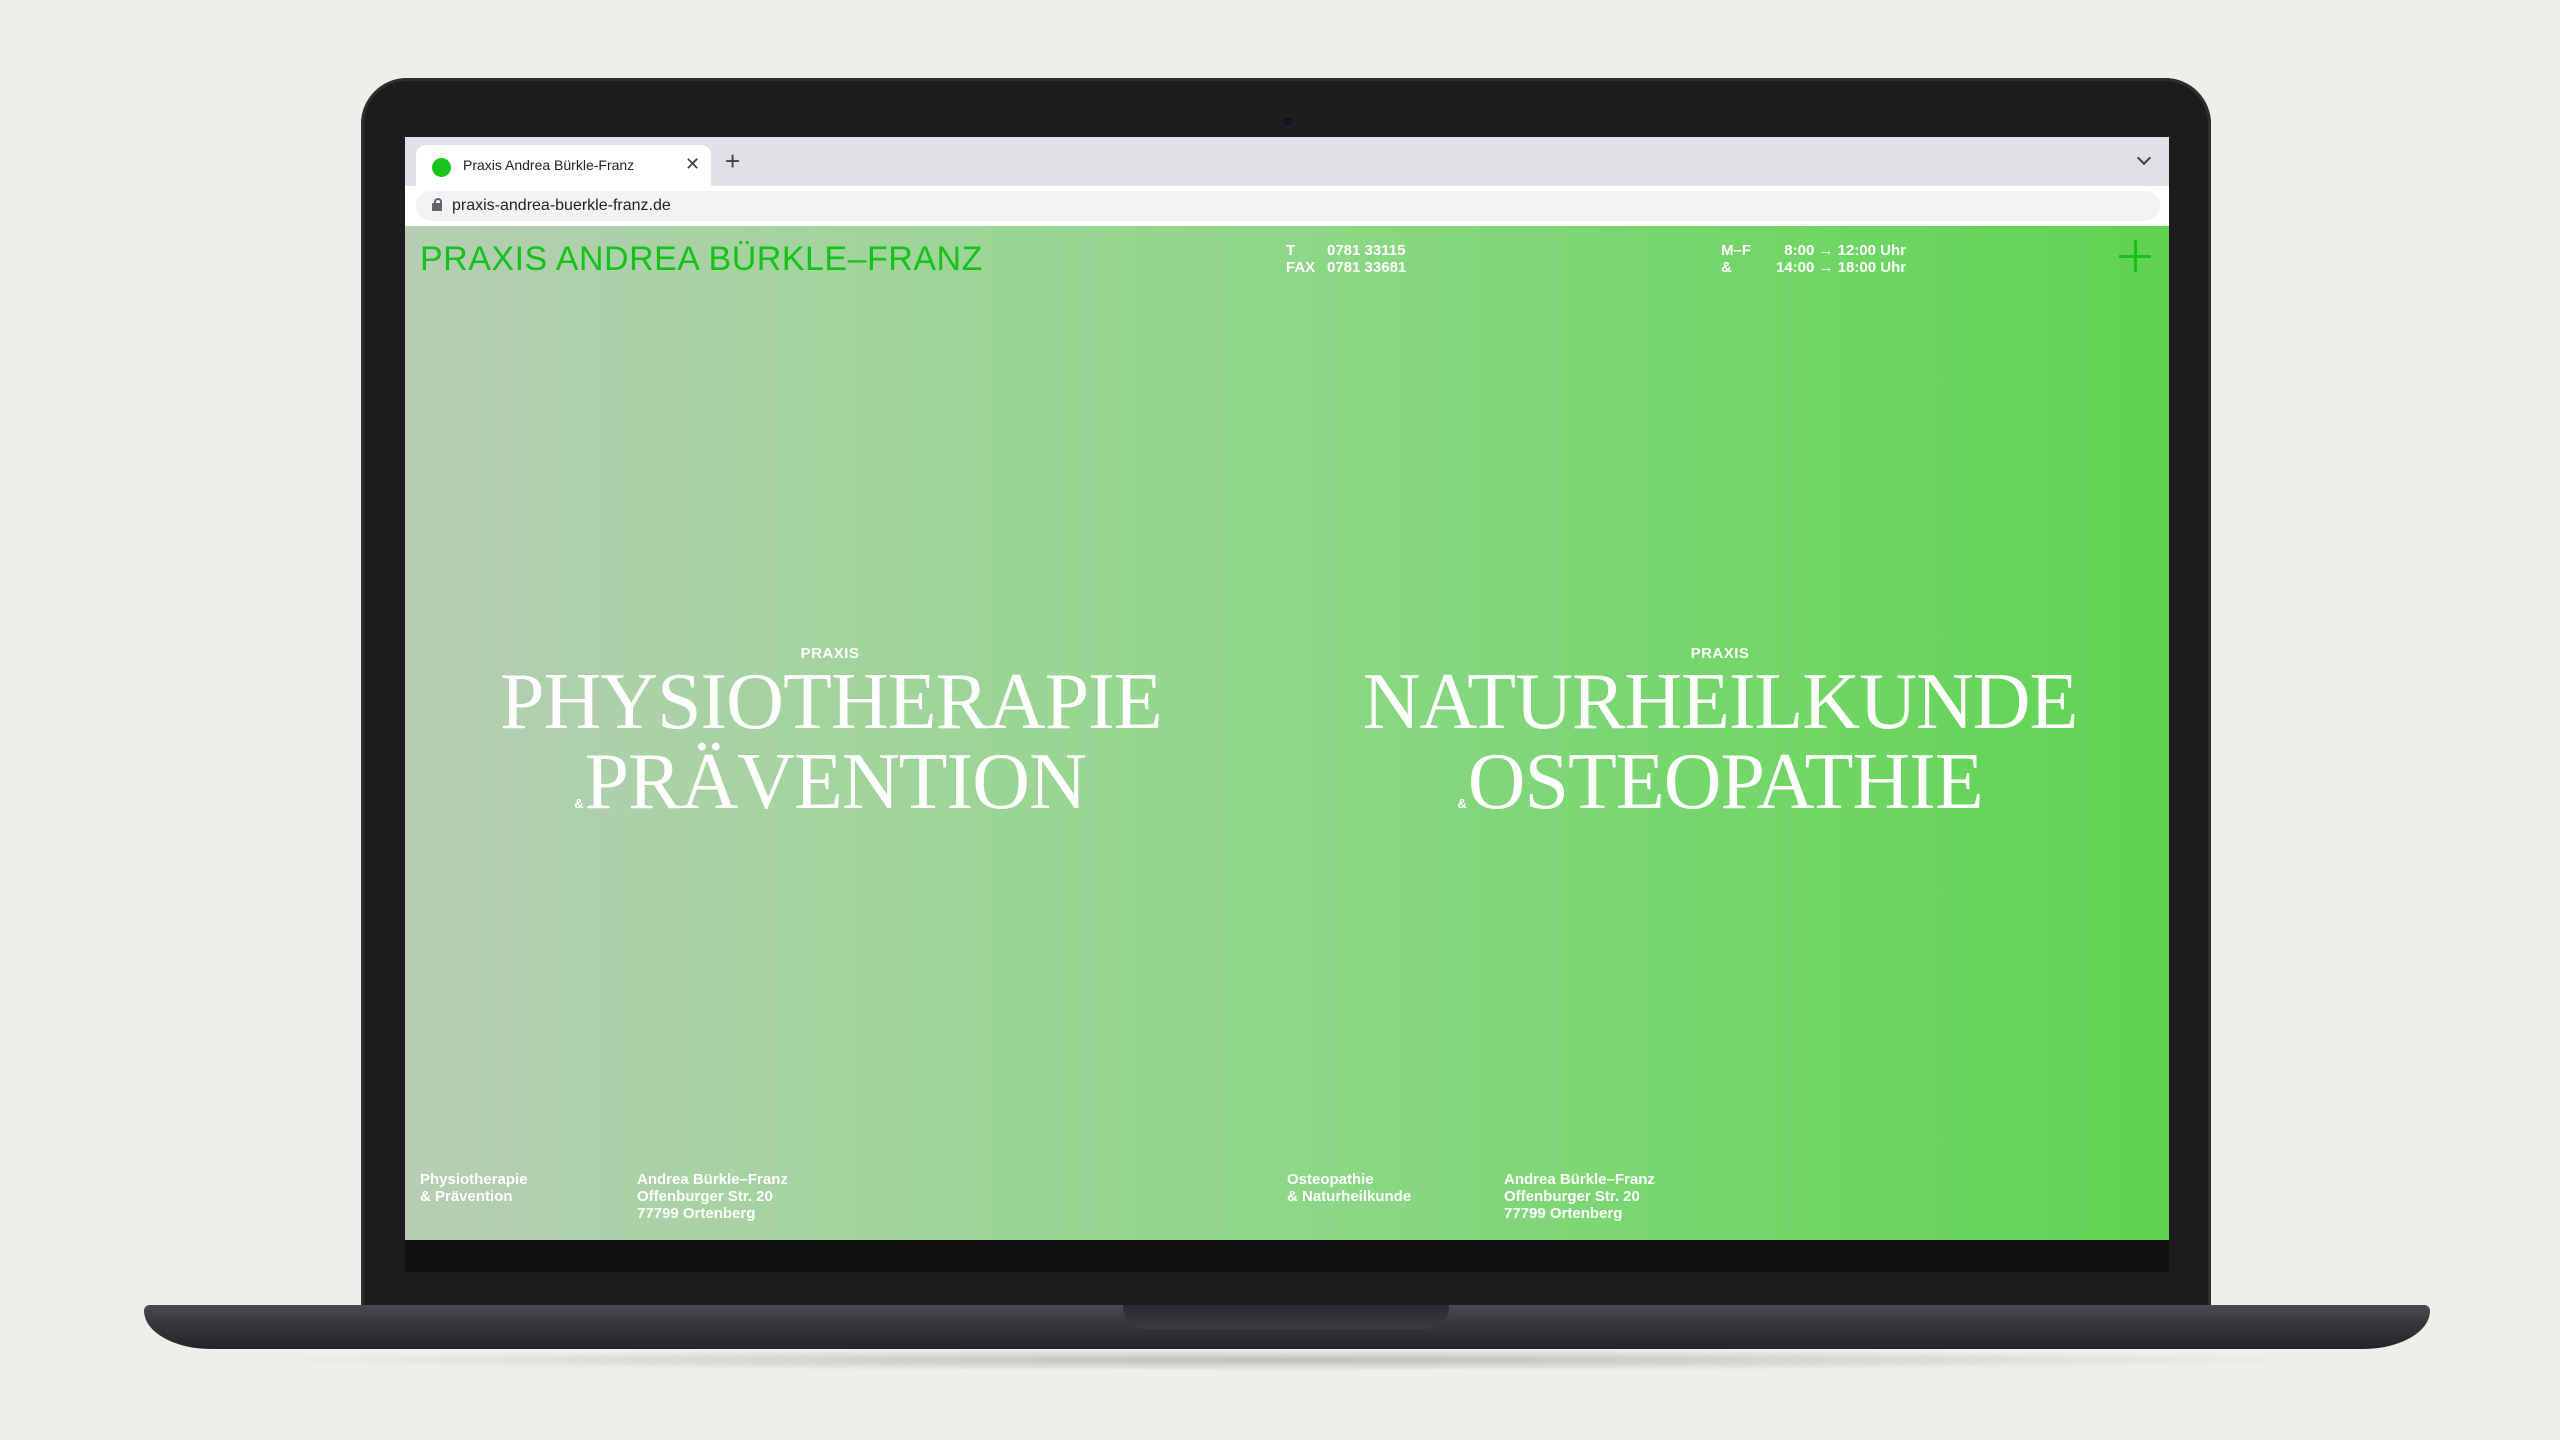  Describe the element at coordinates (1841, 267) in the screenshot. I see `hours-time-2: 14:00 → 18:00 Uhr` at that location.